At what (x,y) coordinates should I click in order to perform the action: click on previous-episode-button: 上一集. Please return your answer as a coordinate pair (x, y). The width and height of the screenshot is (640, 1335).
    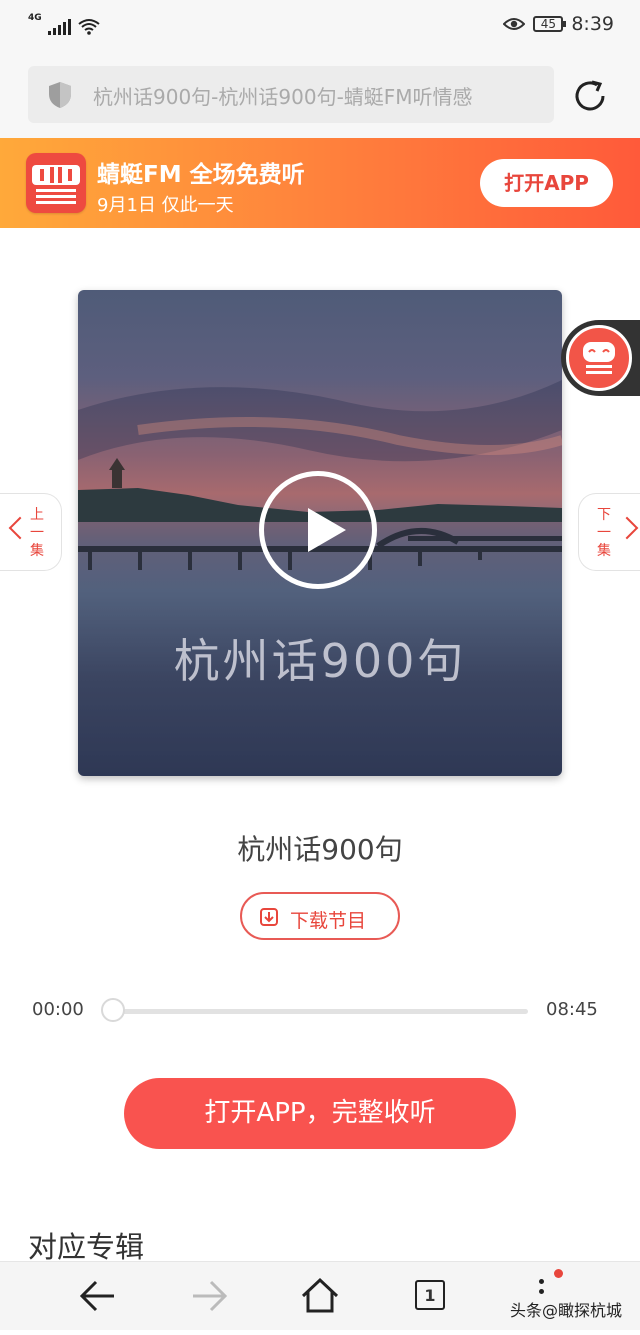
    Looking at the image, I should click on (31, 532).